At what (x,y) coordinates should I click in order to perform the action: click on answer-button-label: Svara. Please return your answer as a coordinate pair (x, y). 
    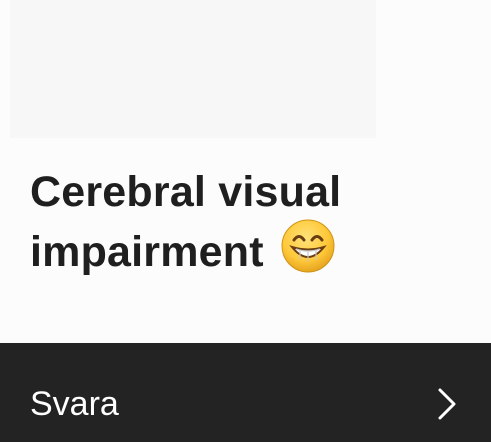
    Looking at the image, I should click on (74, 403).